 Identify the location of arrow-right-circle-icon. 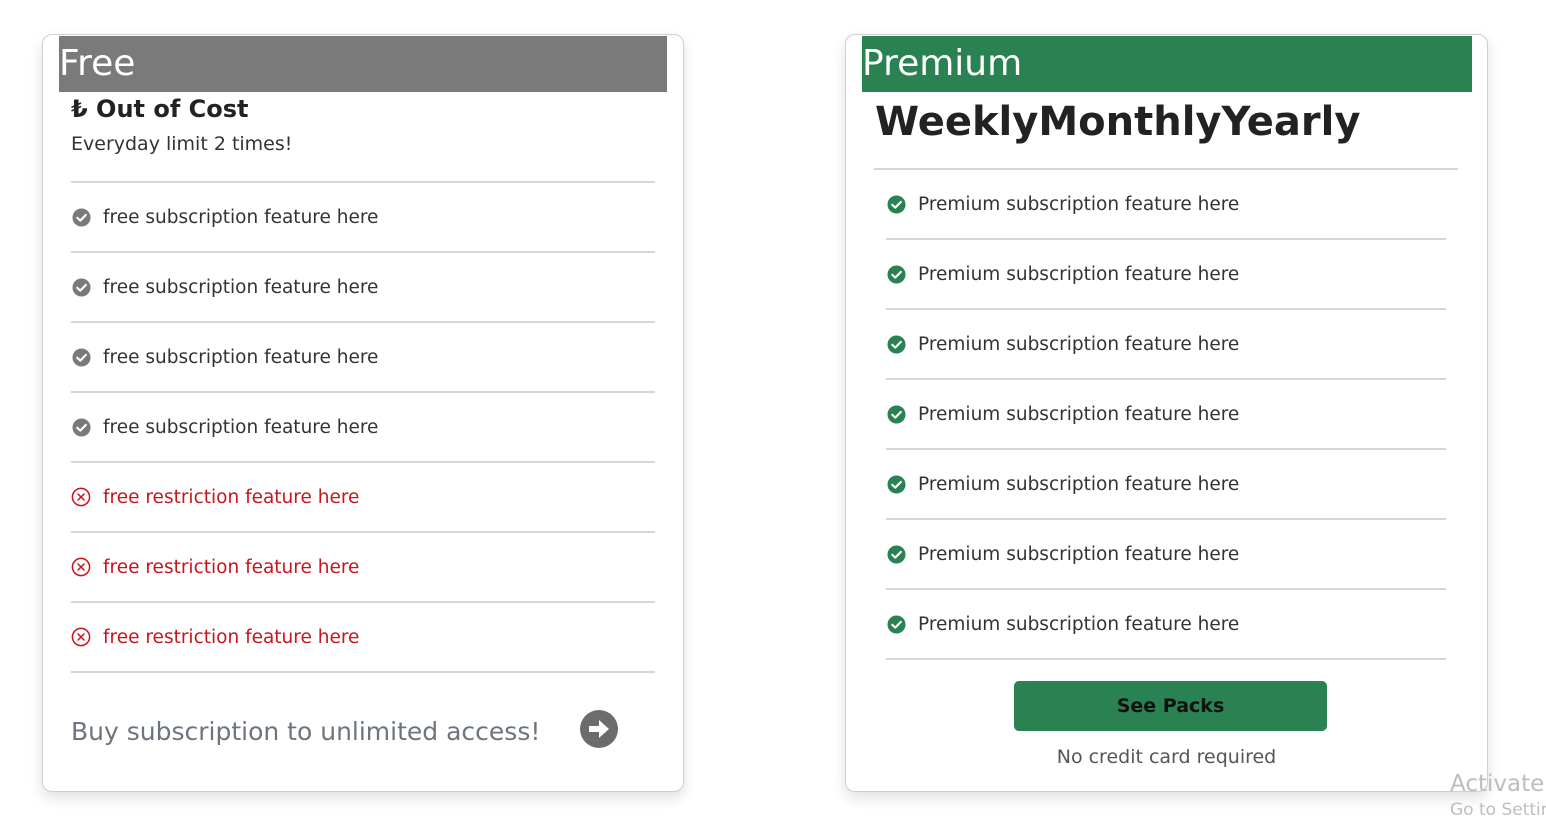
(599, 729).